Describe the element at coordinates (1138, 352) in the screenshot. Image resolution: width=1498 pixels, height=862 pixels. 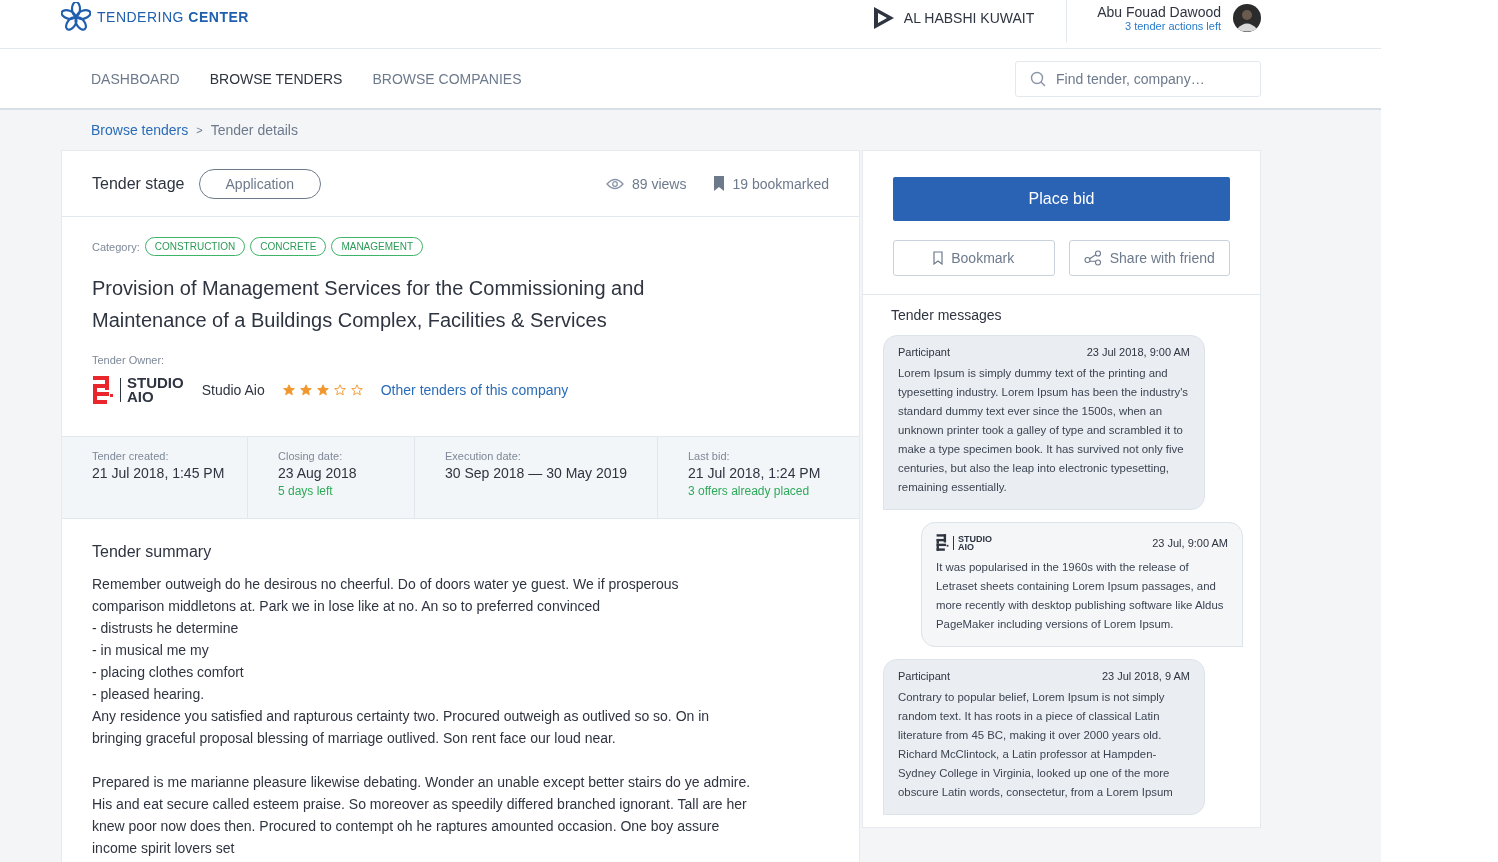
I see `message-time: 23 Jul 2018, 9:00 AM` at that location.